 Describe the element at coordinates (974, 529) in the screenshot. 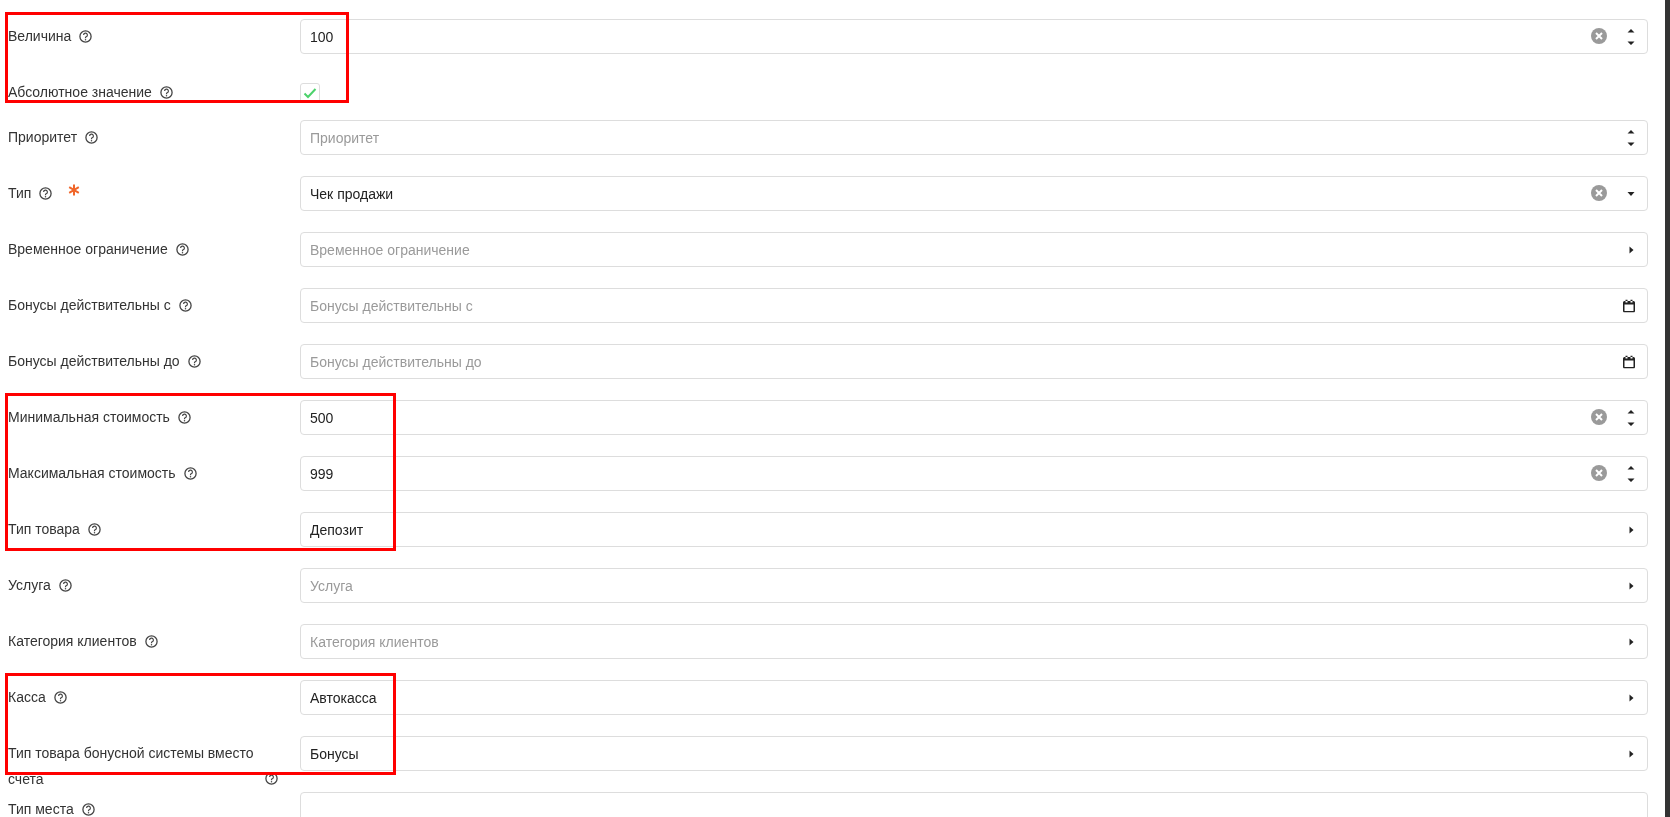

I see `input-field: Депозит` at that location.